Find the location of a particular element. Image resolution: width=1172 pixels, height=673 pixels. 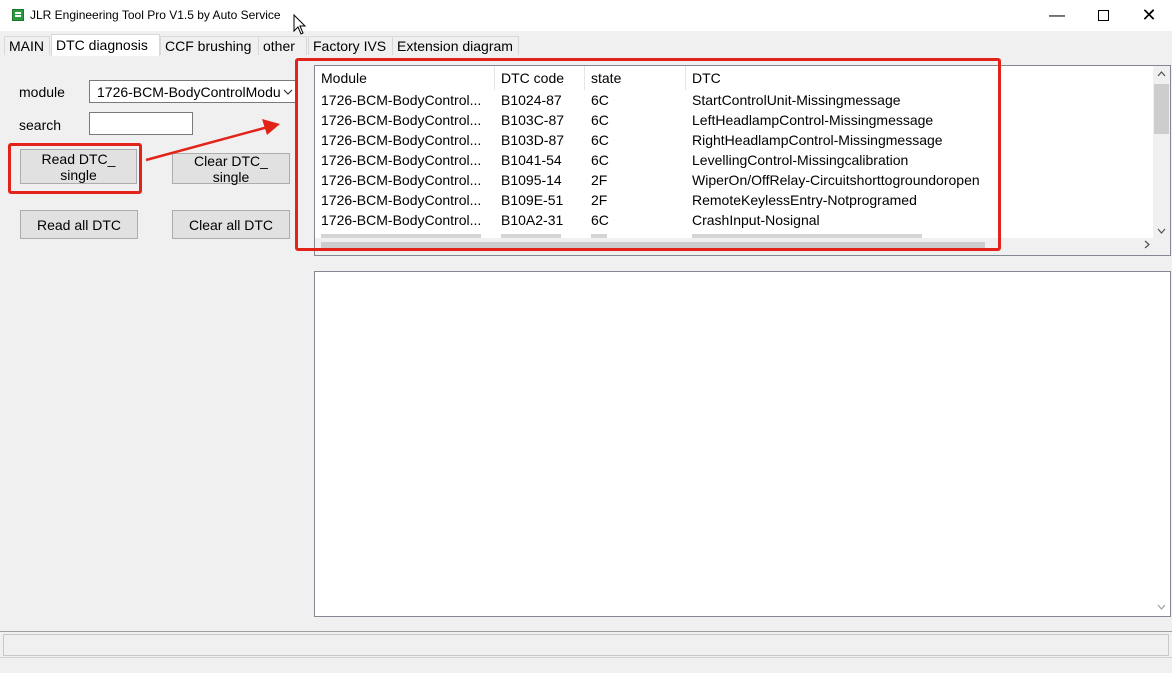

column-header-module: Module is located at coordinates (405, 78).